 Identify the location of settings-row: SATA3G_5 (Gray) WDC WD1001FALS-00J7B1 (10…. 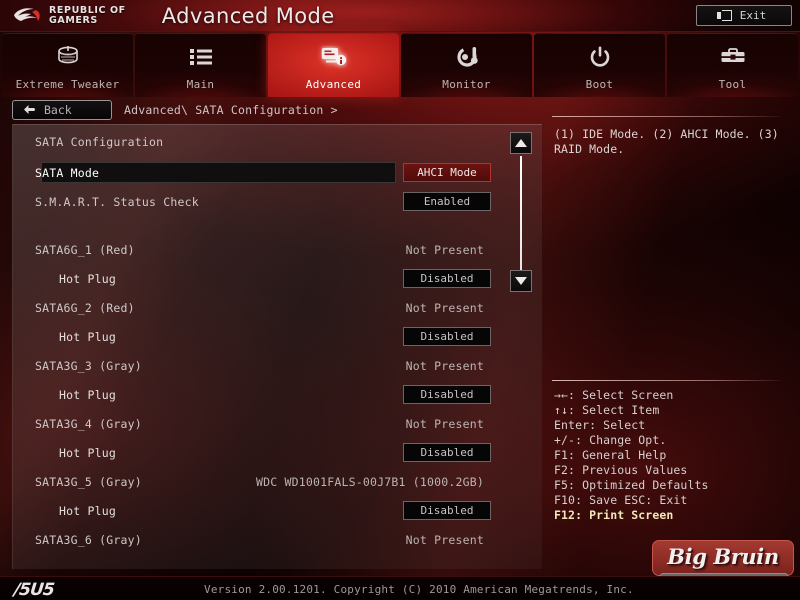
(277, 481).